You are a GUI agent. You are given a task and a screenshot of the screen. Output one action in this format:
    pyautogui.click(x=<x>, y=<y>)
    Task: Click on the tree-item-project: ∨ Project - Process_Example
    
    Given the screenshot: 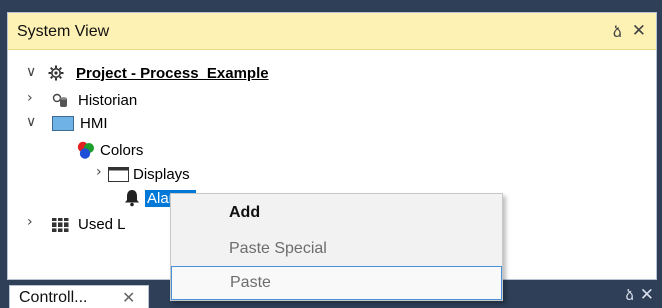 What is the action you would take?
    pyautogui.click(x=147, y=73)
    